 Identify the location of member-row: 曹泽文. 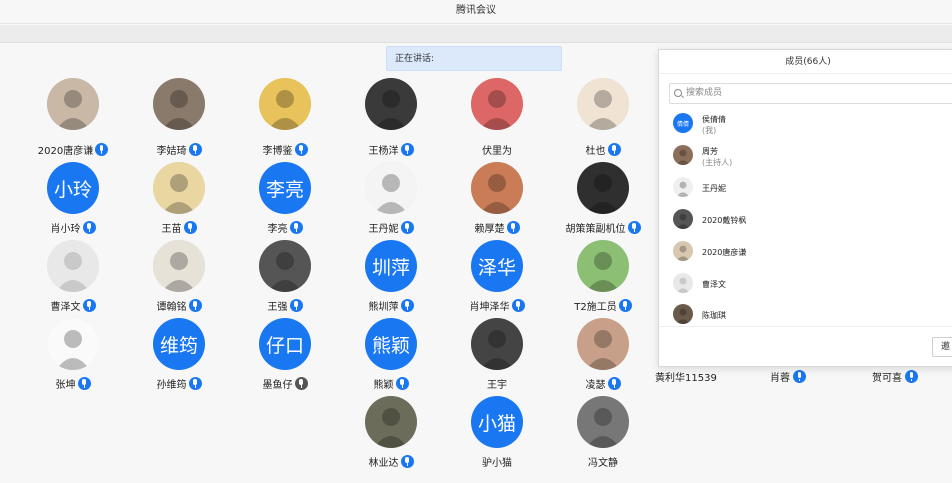
(811, 284).